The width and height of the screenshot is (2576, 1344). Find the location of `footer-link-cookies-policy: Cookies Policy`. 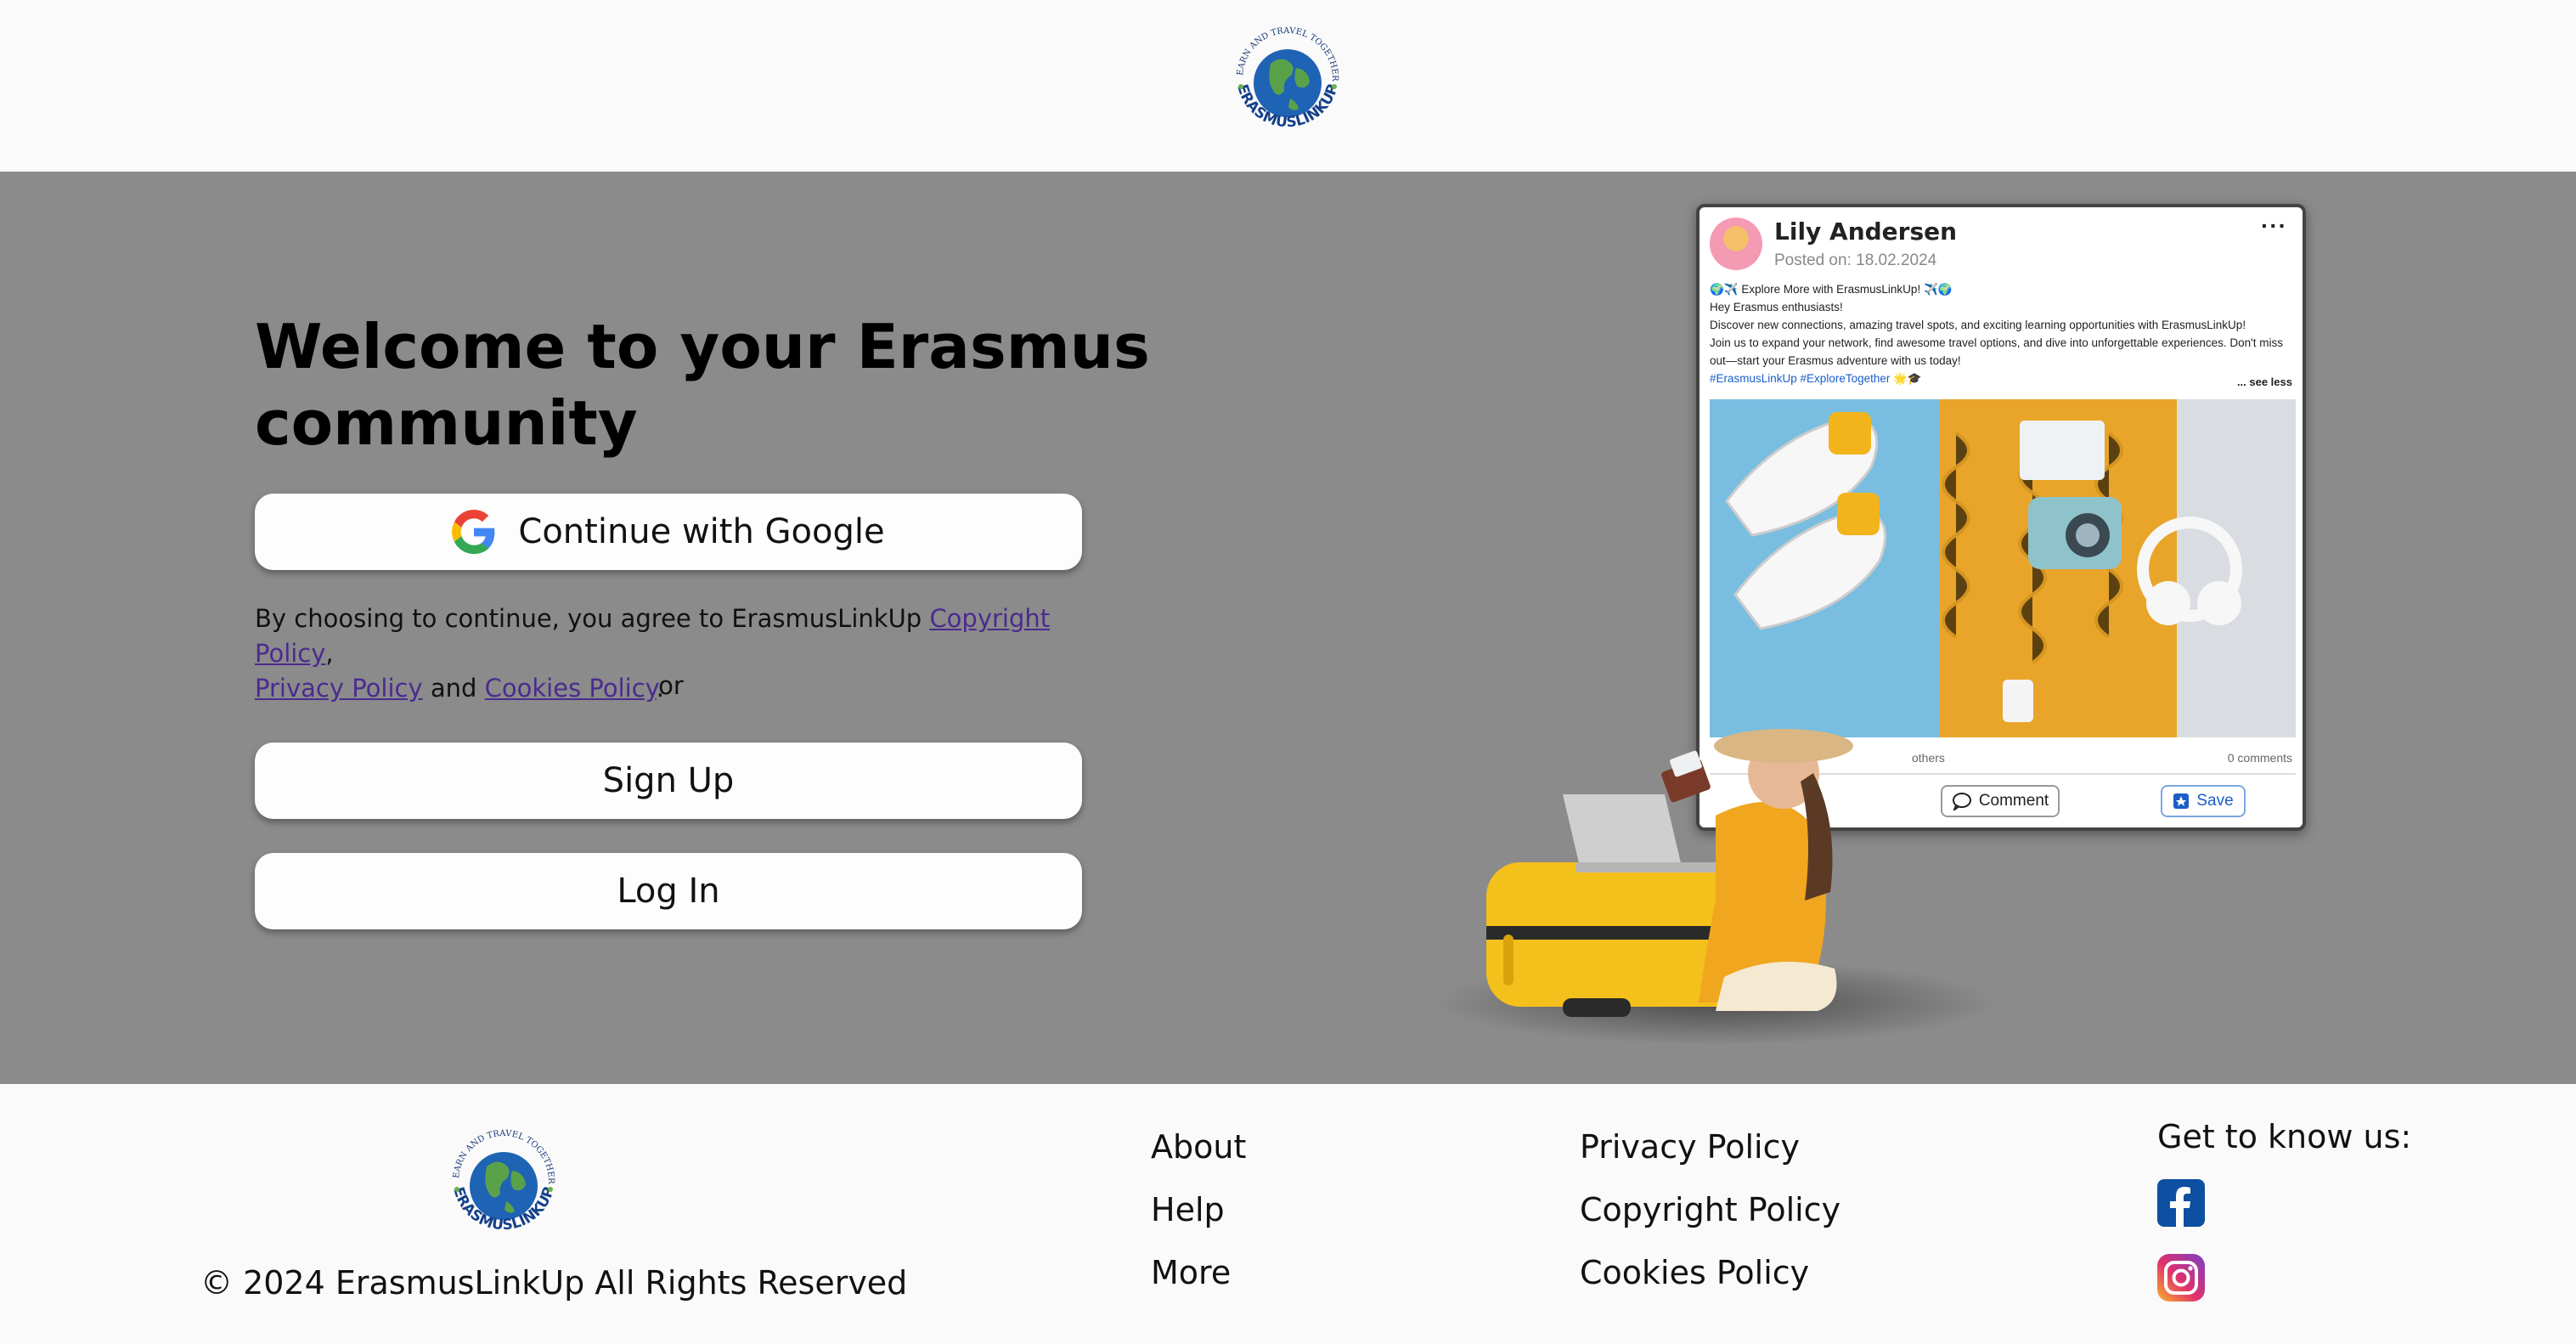

footer-link-cookies-policy: Cookies Policy is located at coordinates (1694, 1272).